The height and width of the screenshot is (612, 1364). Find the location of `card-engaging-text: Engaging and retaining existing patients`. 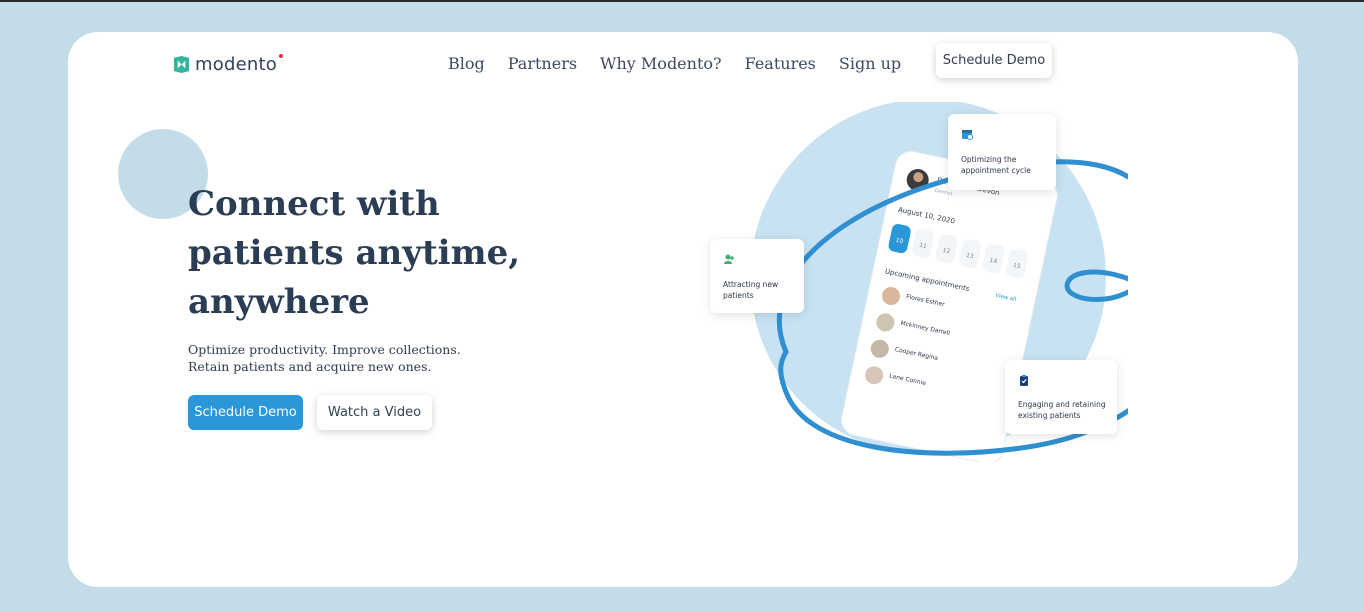

card-engaging-text: Engaging and retaining existing patients is located at coordinates (1062, 410).